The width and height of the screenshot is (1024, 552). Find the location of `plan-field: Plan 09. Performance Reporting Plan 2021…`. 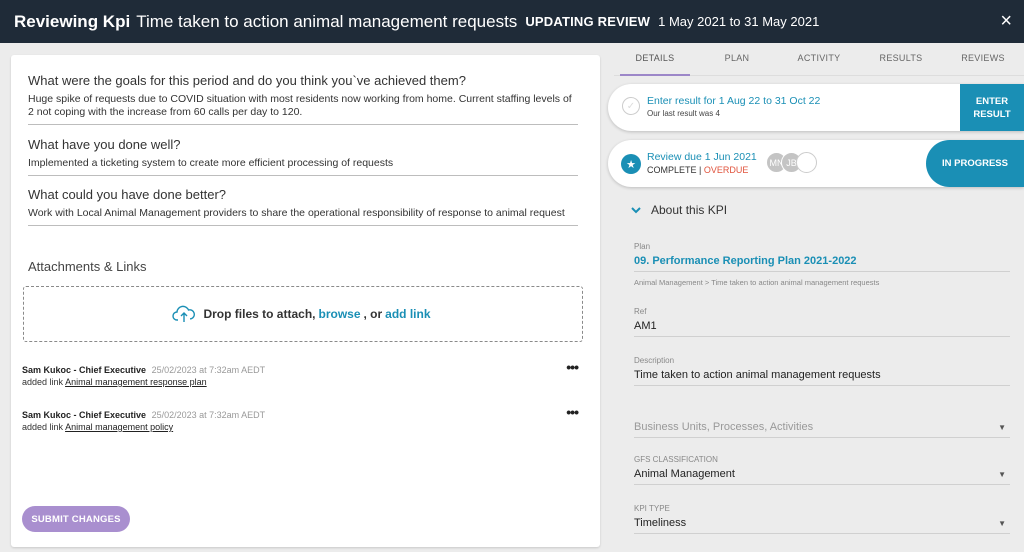

plan-field: Plan 09. Performance Reporting Plan 2021… is located at coordinates (822, 264).